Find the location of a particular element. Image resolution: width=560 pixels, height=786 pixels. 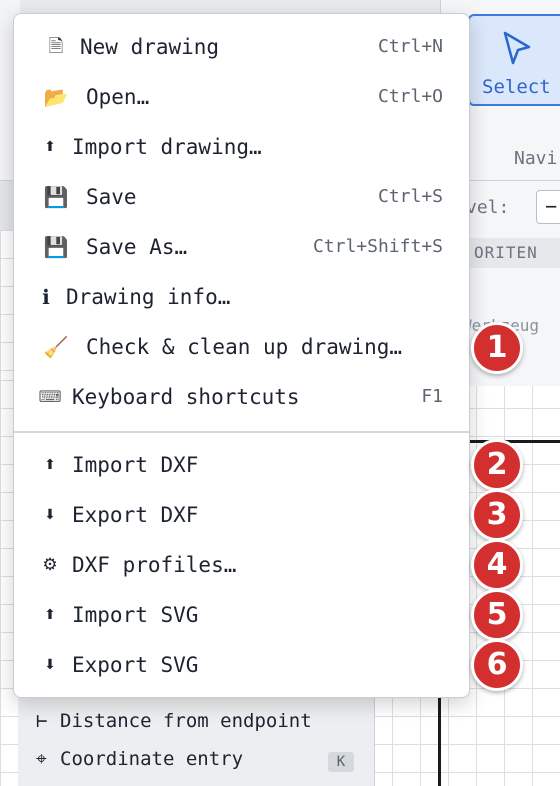

save-as-icon: 💾 is located at coordinates (56, 247).